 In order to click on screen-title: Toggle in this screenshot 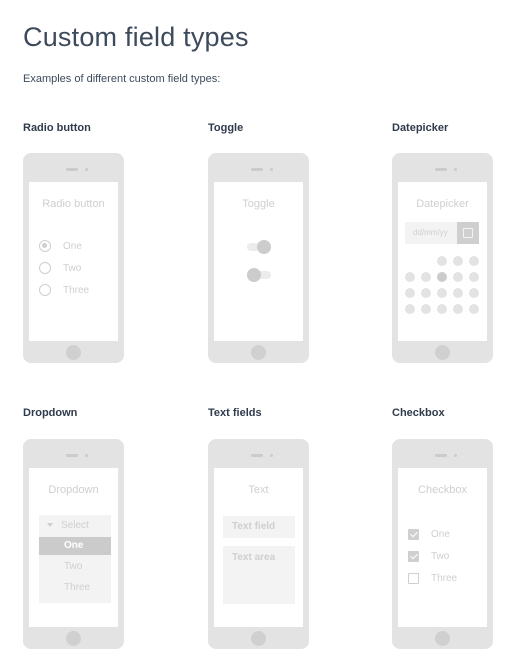, I will do `click(258, 204)`.